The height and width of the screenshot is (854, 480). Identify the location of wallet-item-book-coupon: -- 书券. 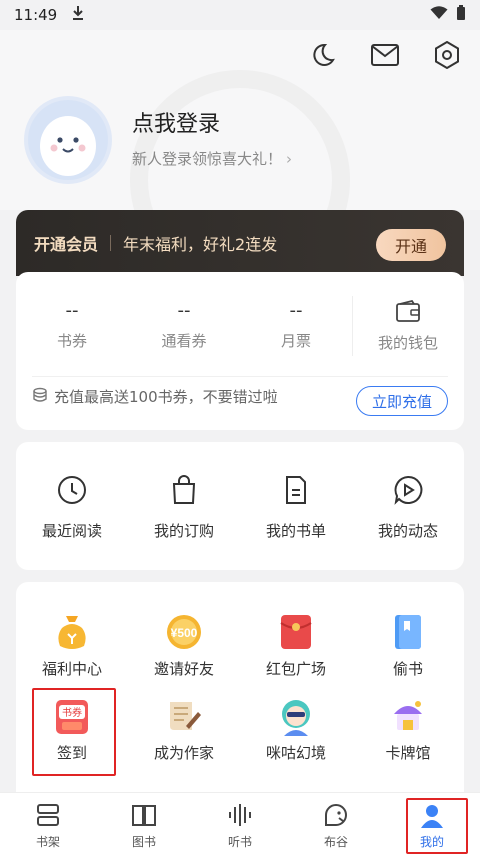
(72, 326).